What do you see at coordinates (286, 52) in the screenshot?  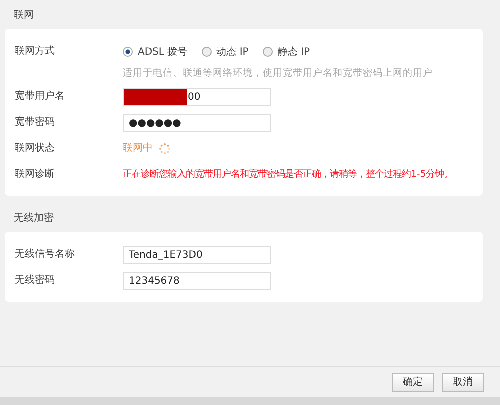 I see `radio-option: 静态 IP` at bounding box center [286, 52].